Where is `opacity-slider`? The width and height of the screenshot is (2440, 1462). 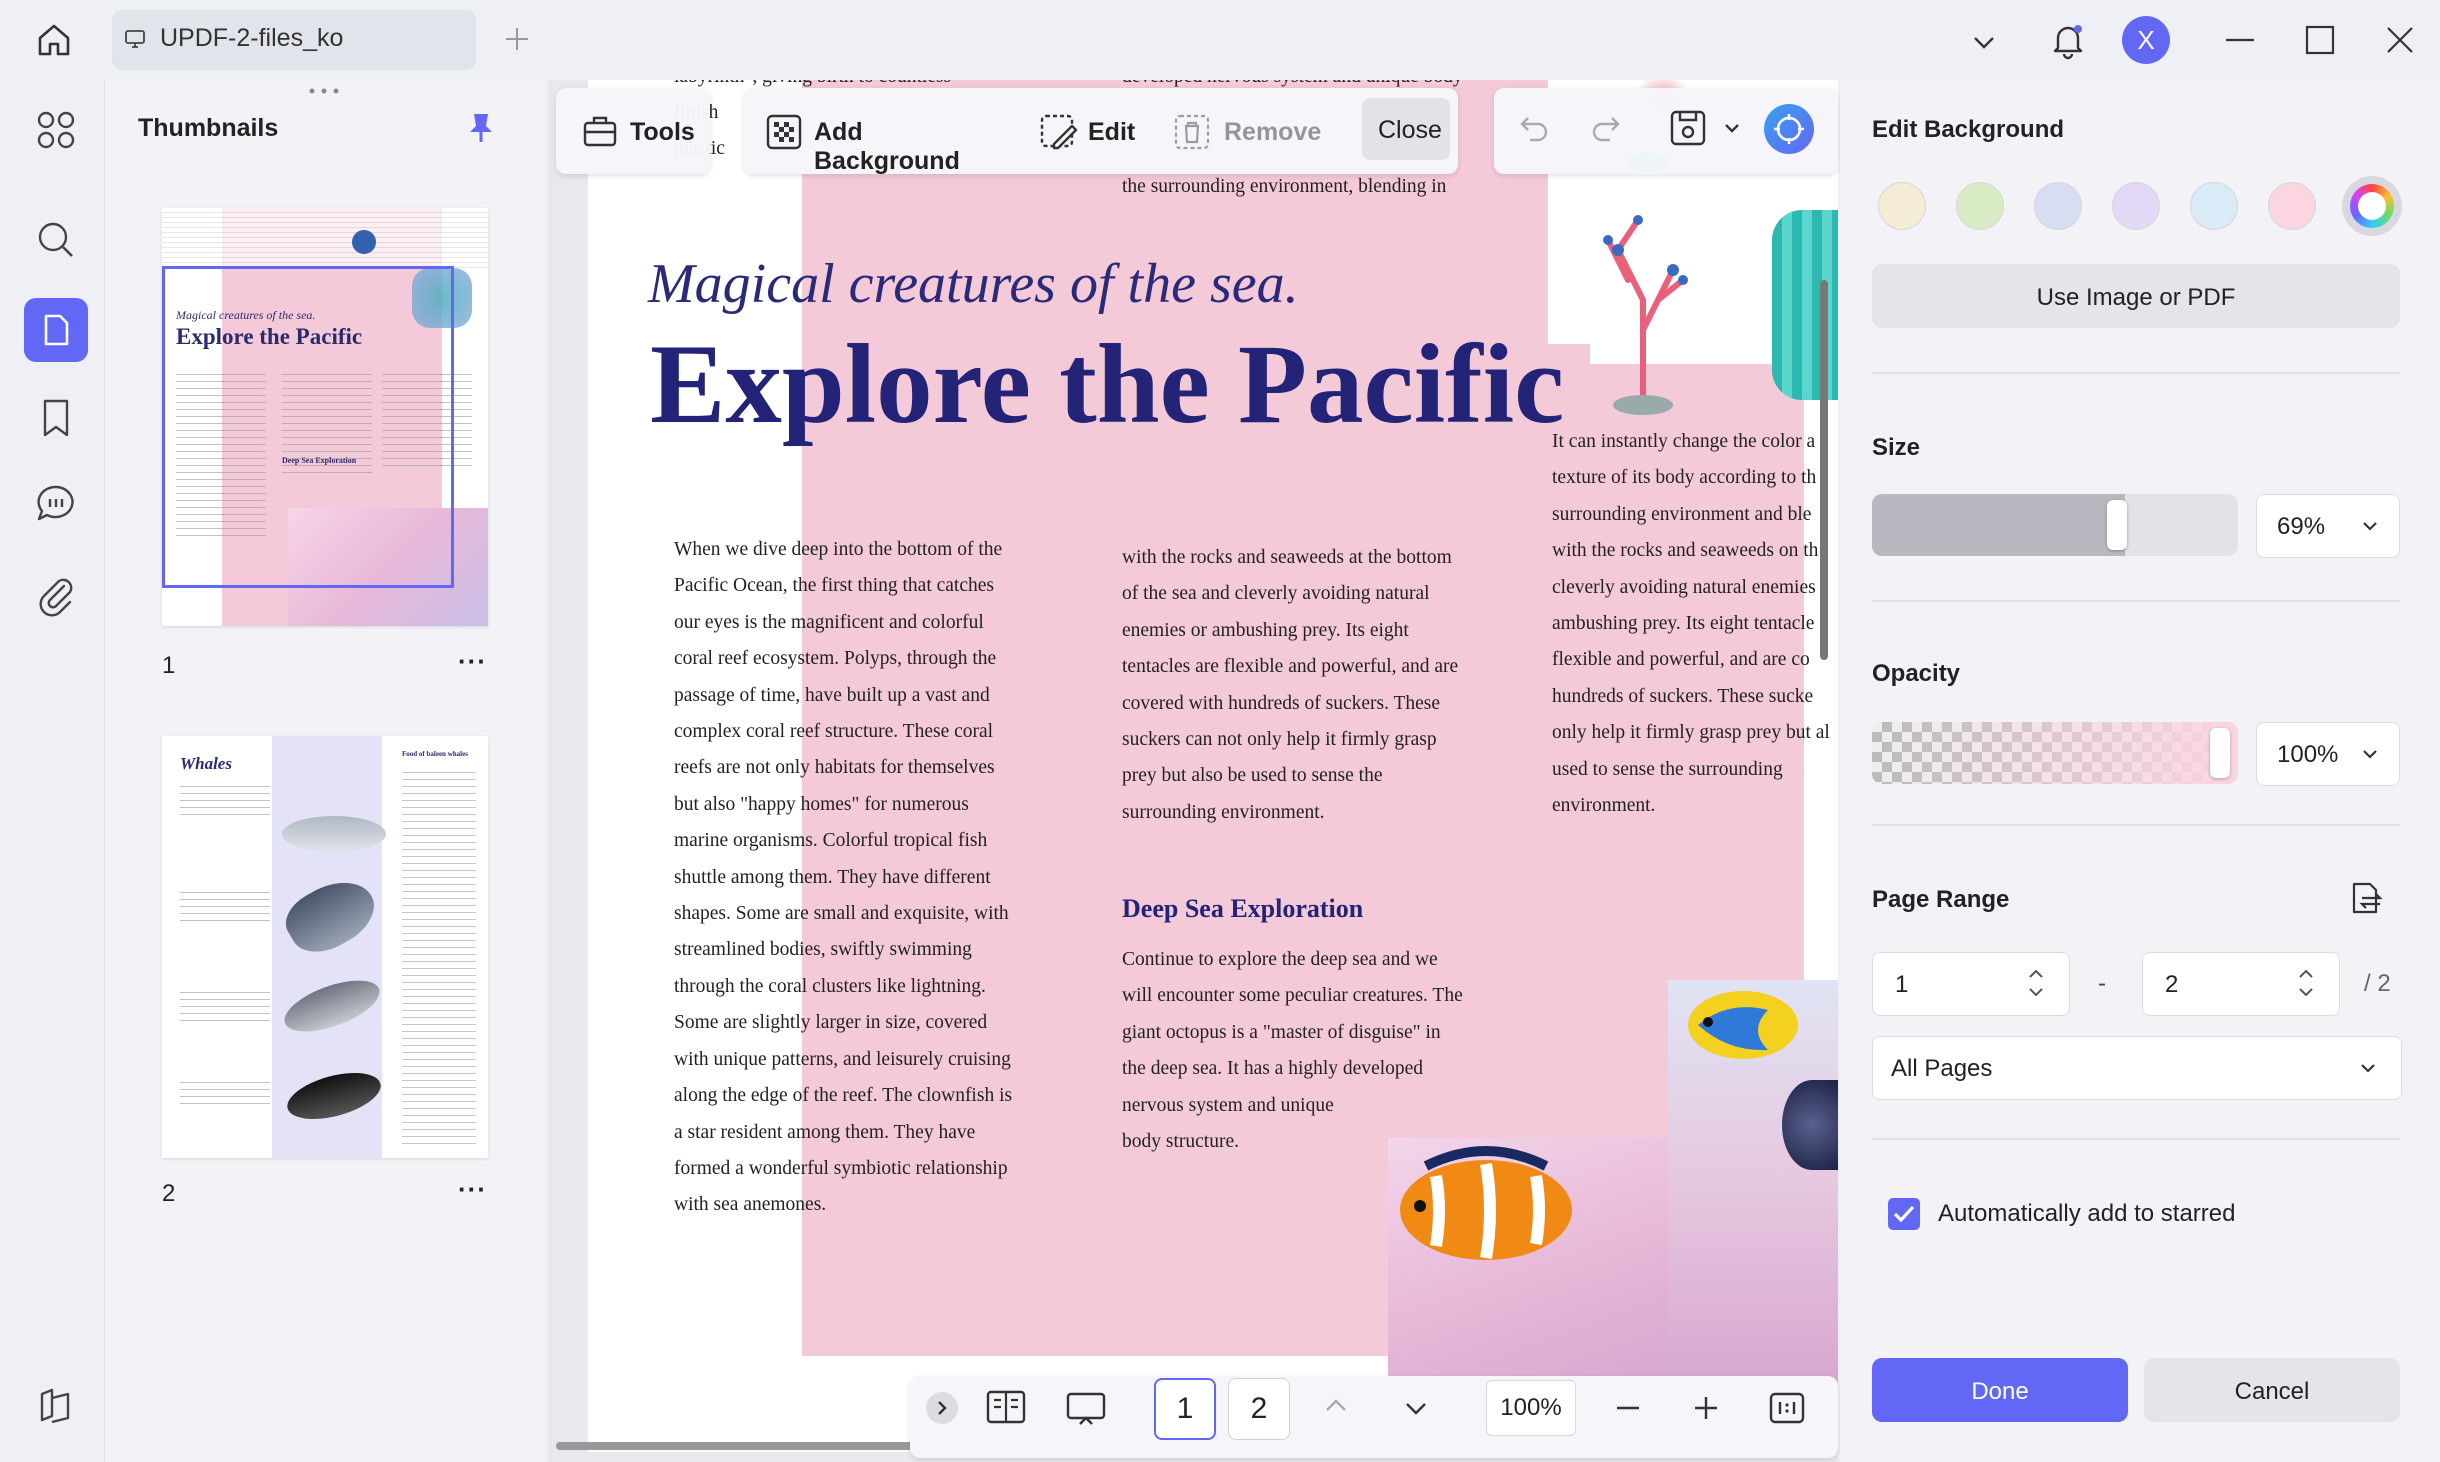 opacity-slider is located at coordinates (2055, 753).